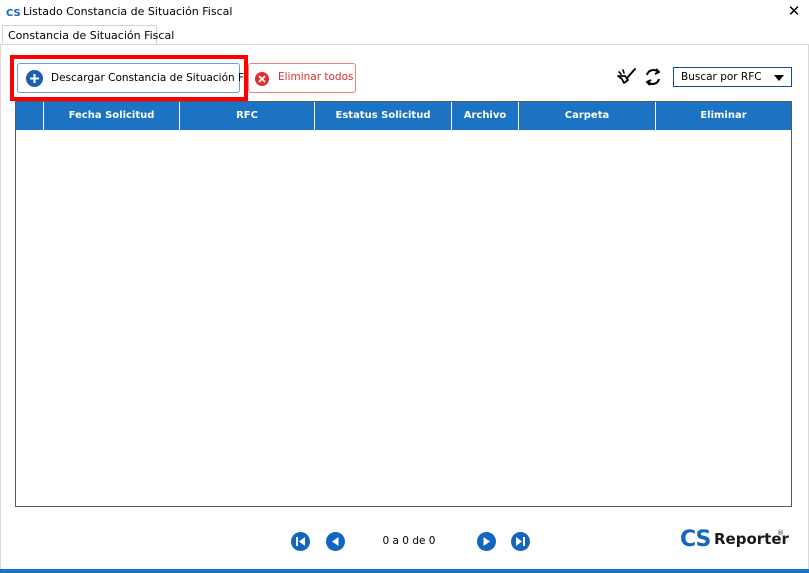 This screenshot has height=573, width=809. I want to click on search-select-value: Buscar por RFC, so click(721, 77).